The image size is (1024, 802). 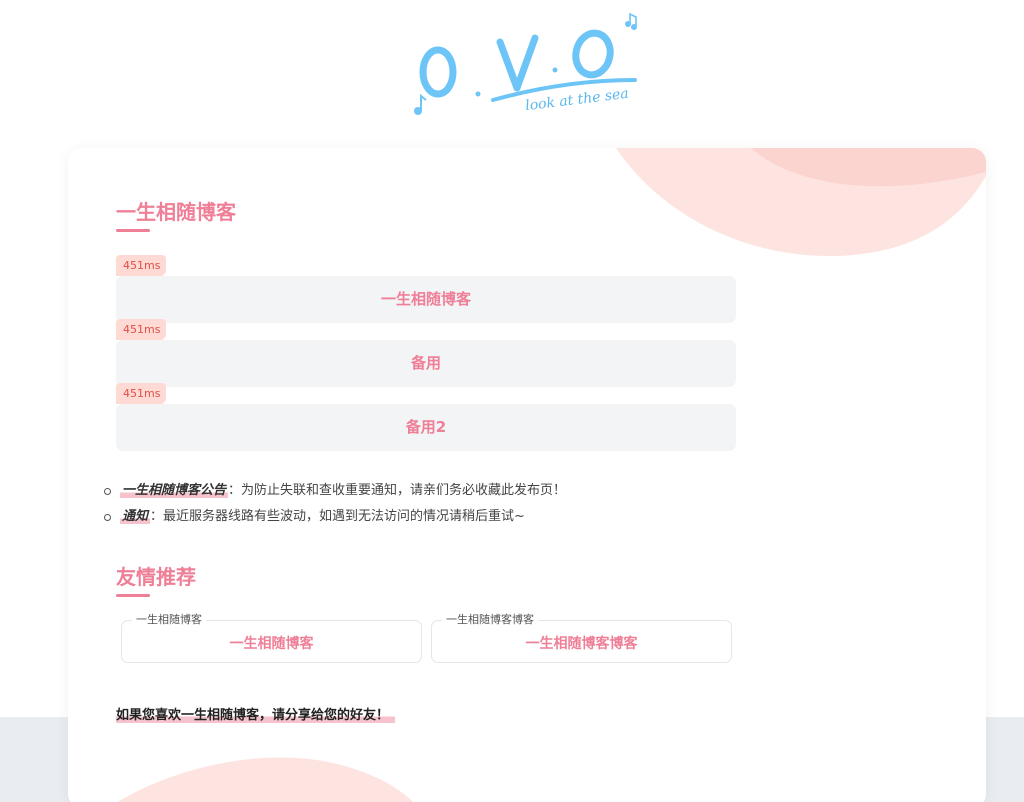 What do you see at coordinates (135, 516) in the screenshot?
I see `notice-label: 通知` at bounding box center [135, 516].